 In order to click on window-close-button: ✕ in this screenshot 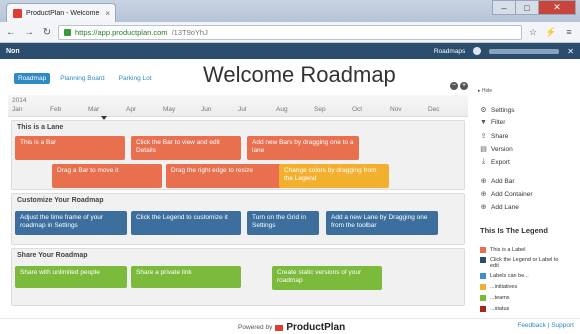, I will do `click(557, 7)`.